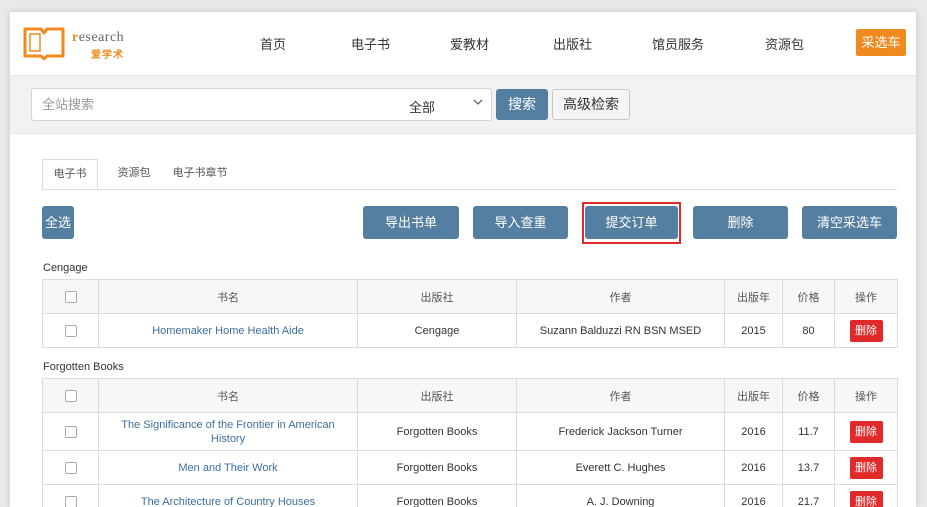 The width and height of the screenshot is (927, 507). I want to click on group-label-cengage: Cengage, so click(65, 268).